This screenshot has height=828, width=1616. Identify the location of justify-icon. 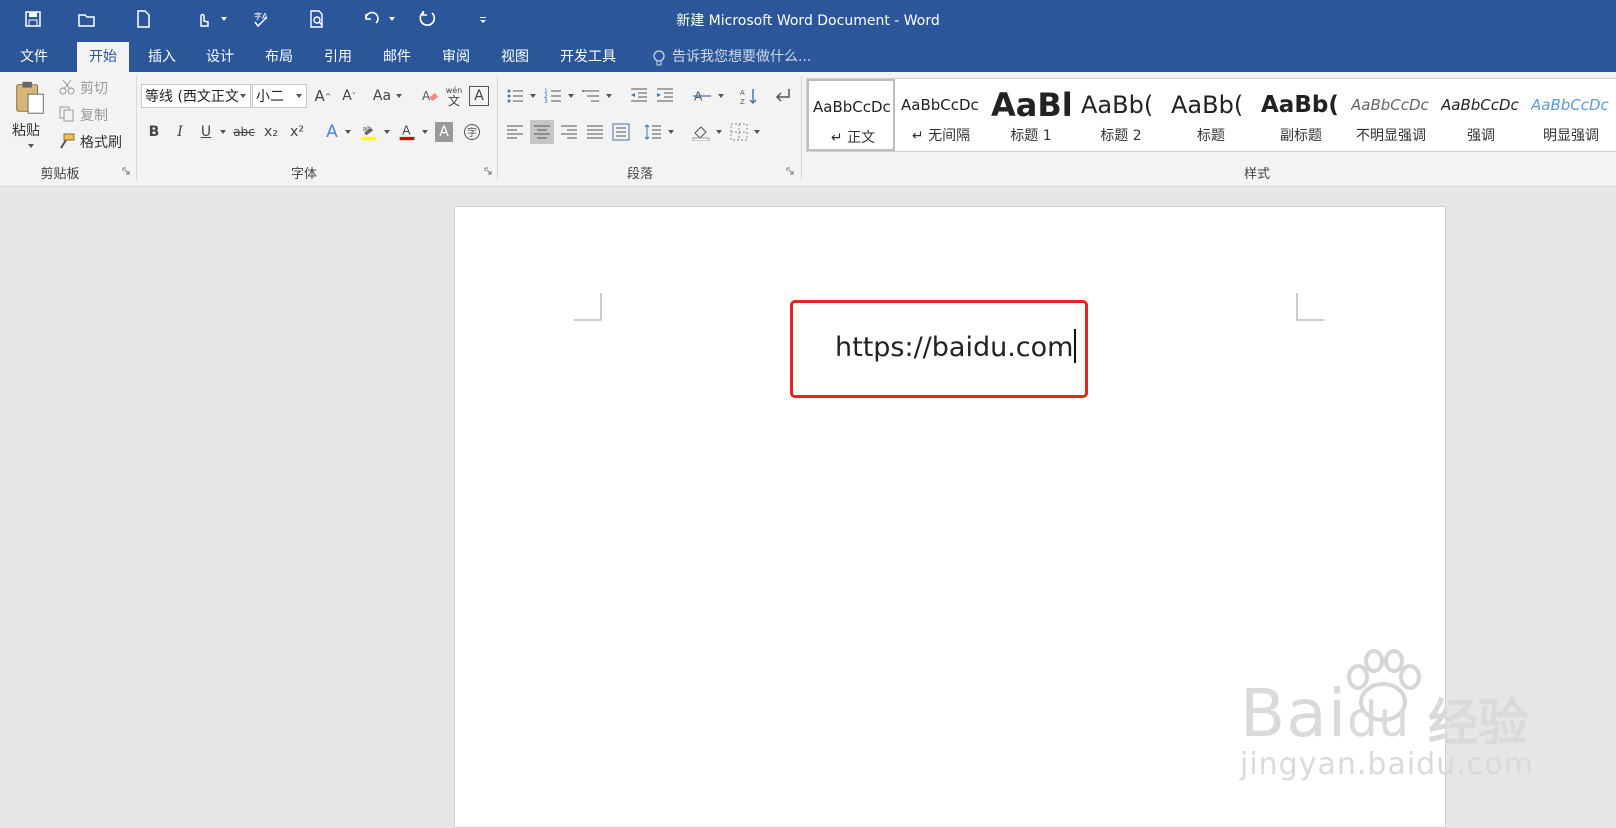
(595, 132).